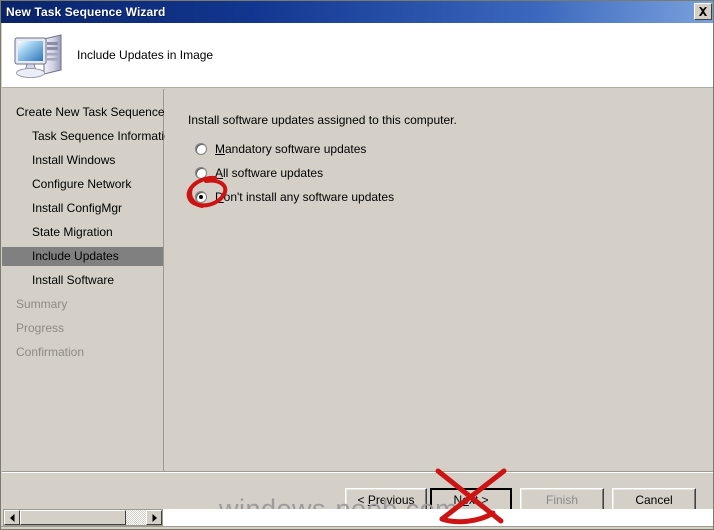 Image resolution: width=714 pixels, height=530 pixels. I want to click on sidebar-item-install-configmgr: Install ConfigMgr, so click(82, 208).